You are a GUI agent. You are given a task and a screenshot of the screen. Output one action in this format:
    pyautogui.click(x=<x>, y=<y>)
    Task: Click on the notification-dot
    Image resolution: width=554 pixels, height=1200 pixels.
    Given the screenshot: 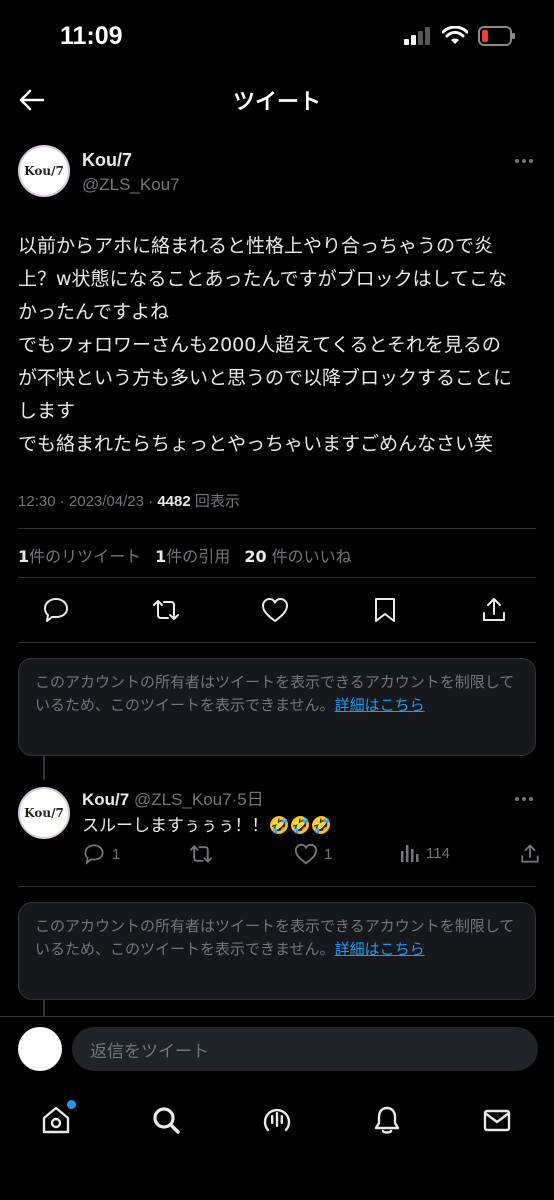 What is the action you would take?
    pyautogui.click(x=71, y=1104)
    